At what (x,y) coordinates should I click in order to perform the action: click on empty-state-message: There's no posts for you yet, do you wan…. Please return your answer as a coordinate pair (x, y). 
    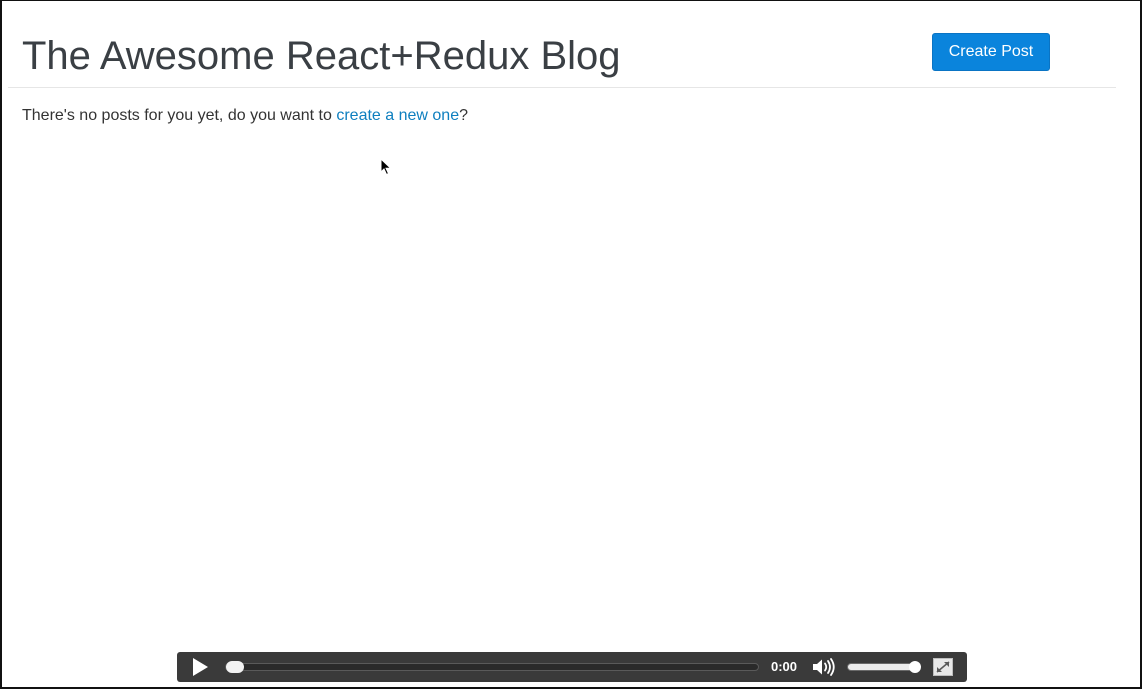
    Looking at the image, I should click on (245, 116).